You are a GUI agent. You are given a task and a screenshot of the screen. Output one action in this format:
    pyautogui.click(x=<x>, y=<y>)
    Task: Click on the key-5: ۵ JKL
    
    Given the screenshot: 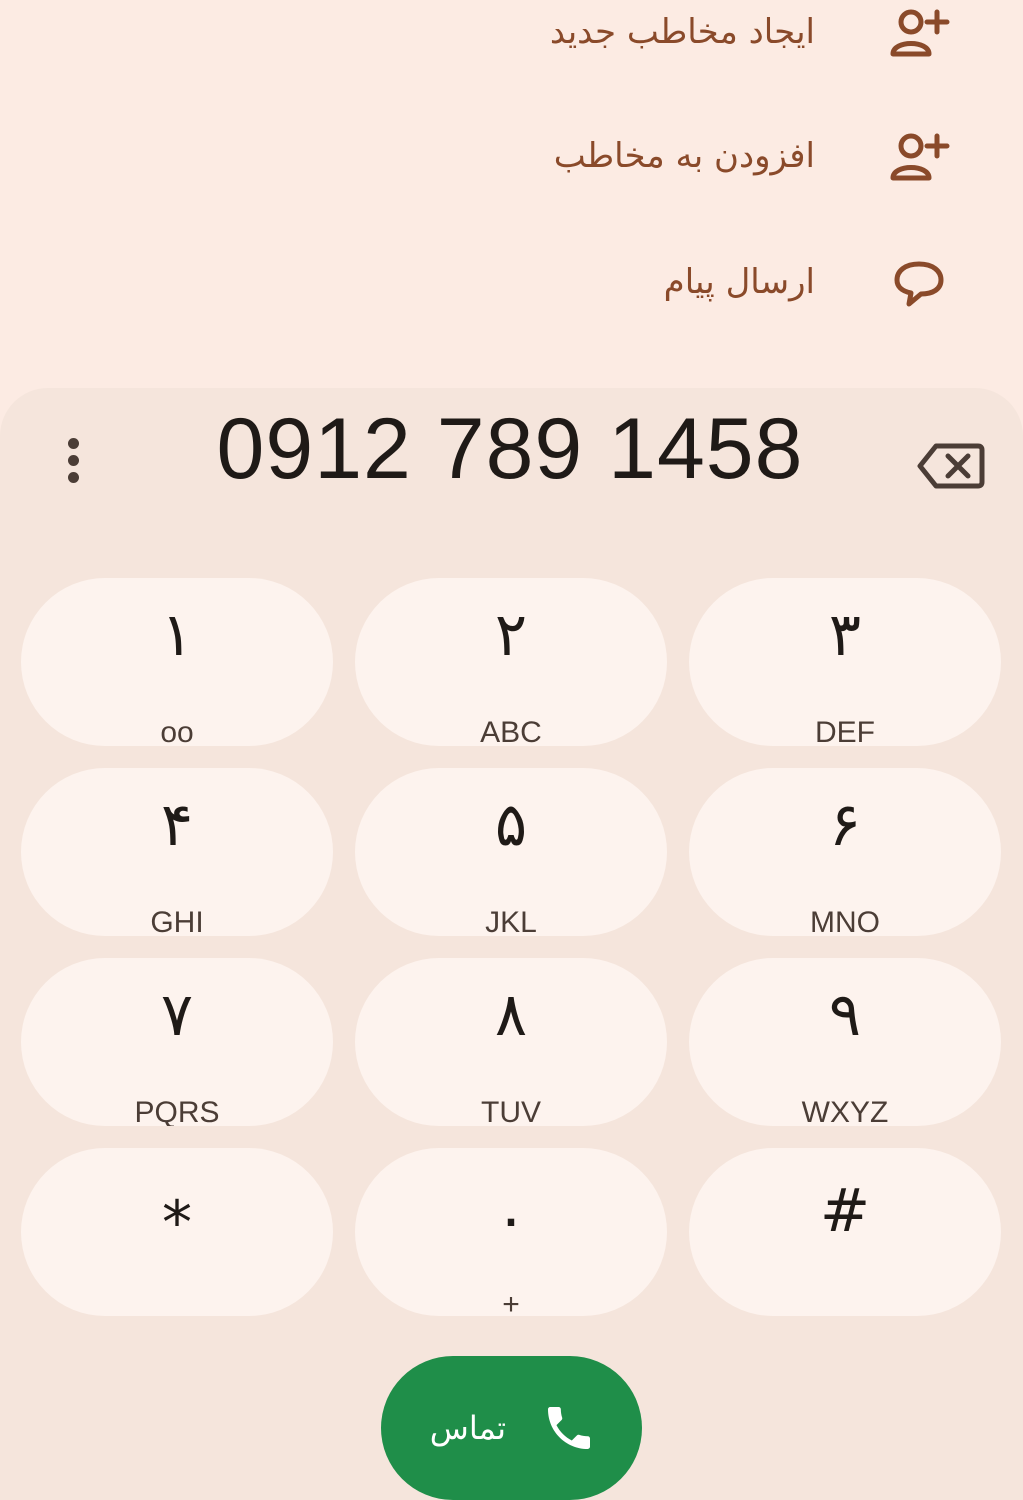 What is the action you would take?
    pyautogui.click(x=511, y=852)
    